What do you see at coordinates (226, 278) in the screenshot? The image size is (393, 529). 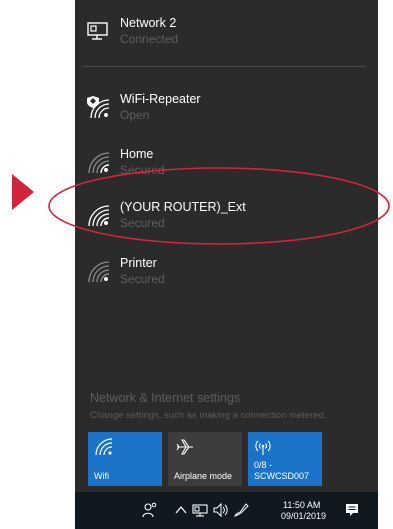 I see `network-item-printer: Printer Secured` at bounding box center [226, 278].